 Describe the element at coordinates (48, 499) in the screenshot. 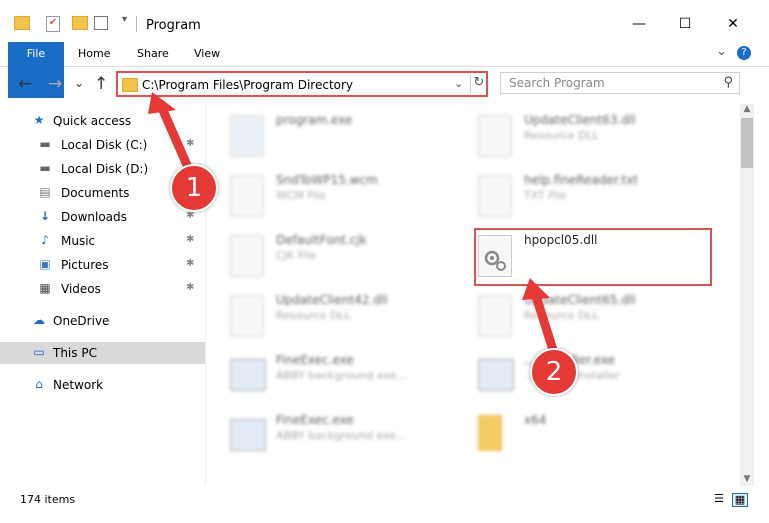

I see `item-count: 174 items` at that location.